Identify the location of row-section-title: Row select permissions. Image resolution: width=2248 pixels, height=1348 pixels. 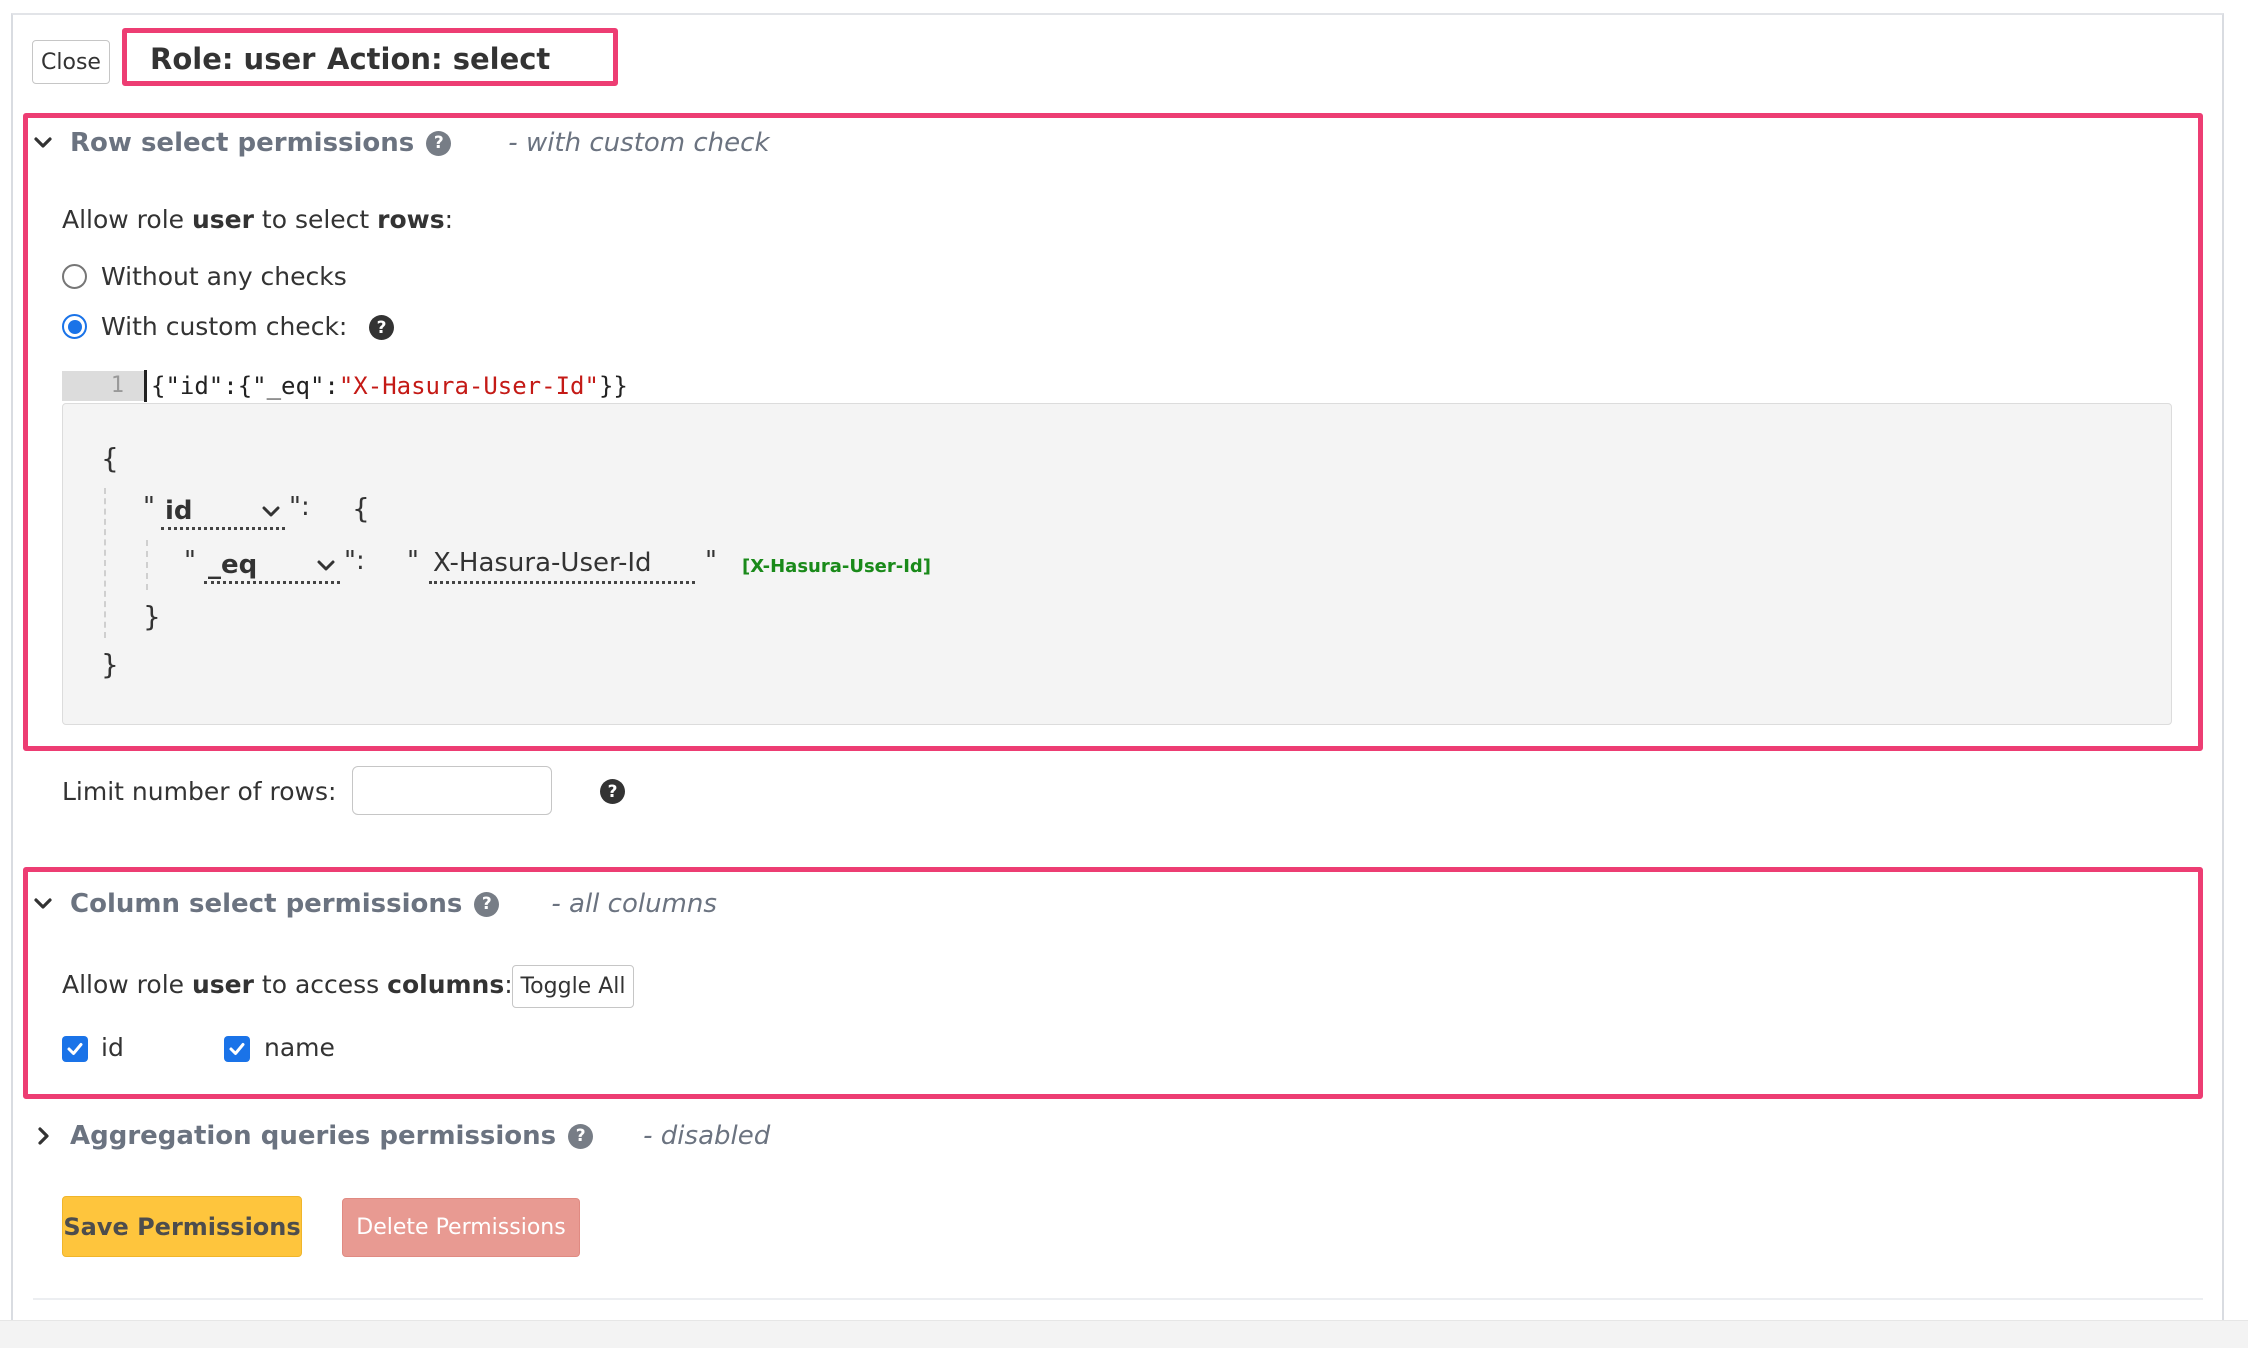
(242, 143).